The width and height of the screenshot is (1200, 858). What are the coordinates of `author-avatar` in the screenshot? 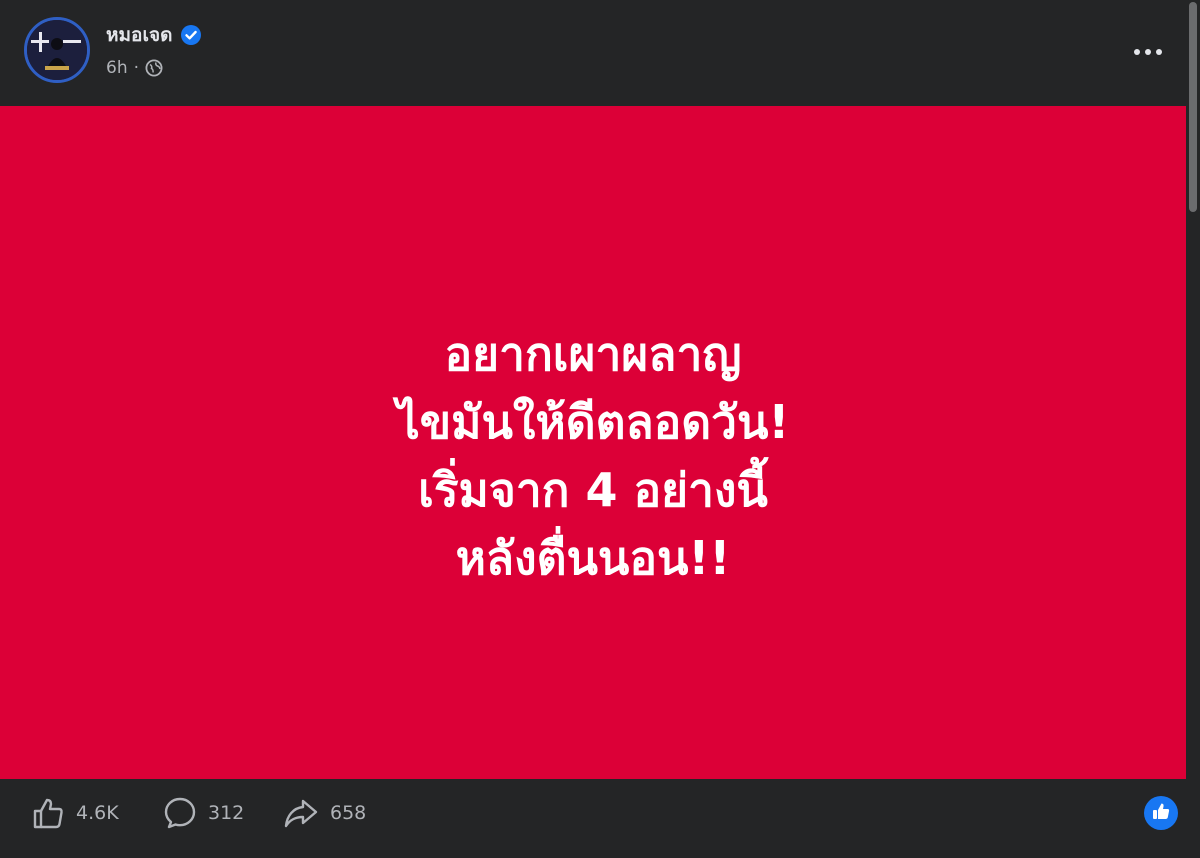 It's located at (57, 50).